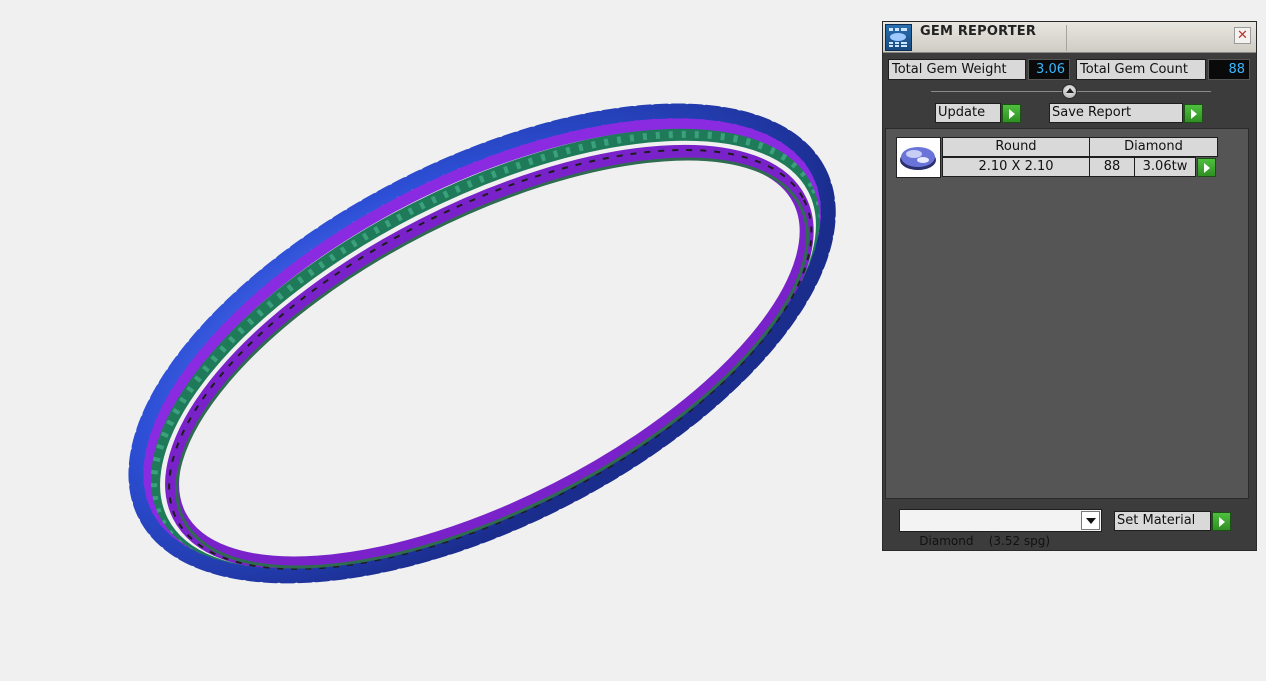  Describe the element at coordinates (1090, 520) in the screenshot. I see `dropdown-arrow-icon` at that location.